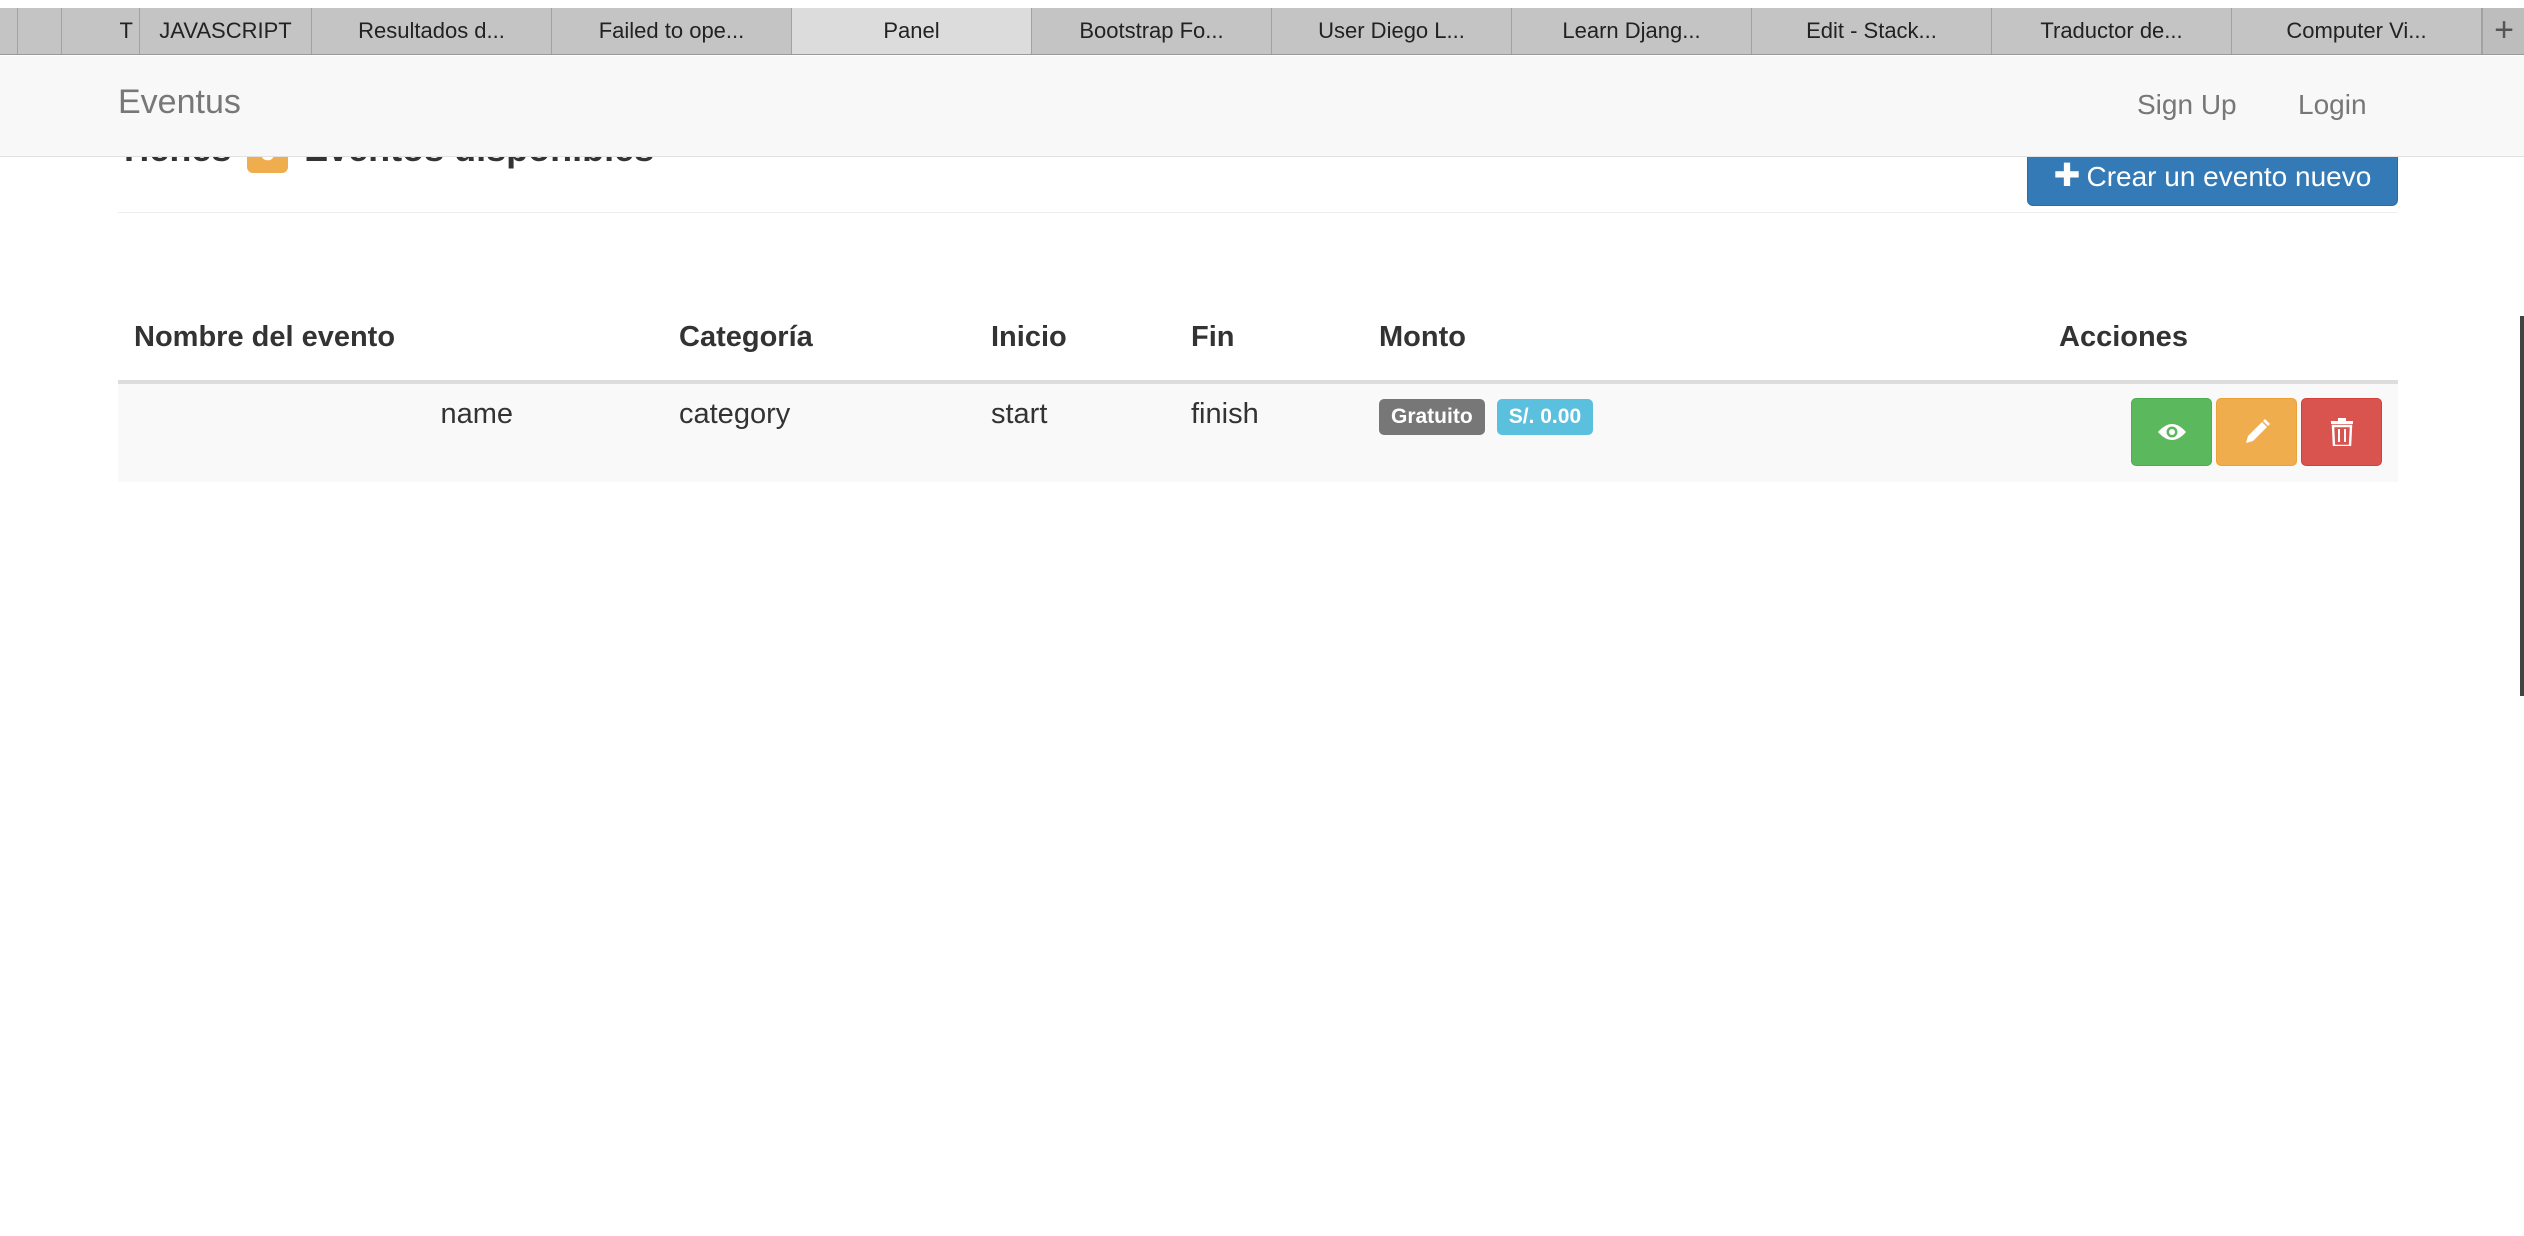 Image resolution: width=2524 pixels, height=1236 pixels. What do you see at coordinates (1269, 339) in the screenshot?
I see `column-header-finish: Fin` at bounding box center [1269, 339].